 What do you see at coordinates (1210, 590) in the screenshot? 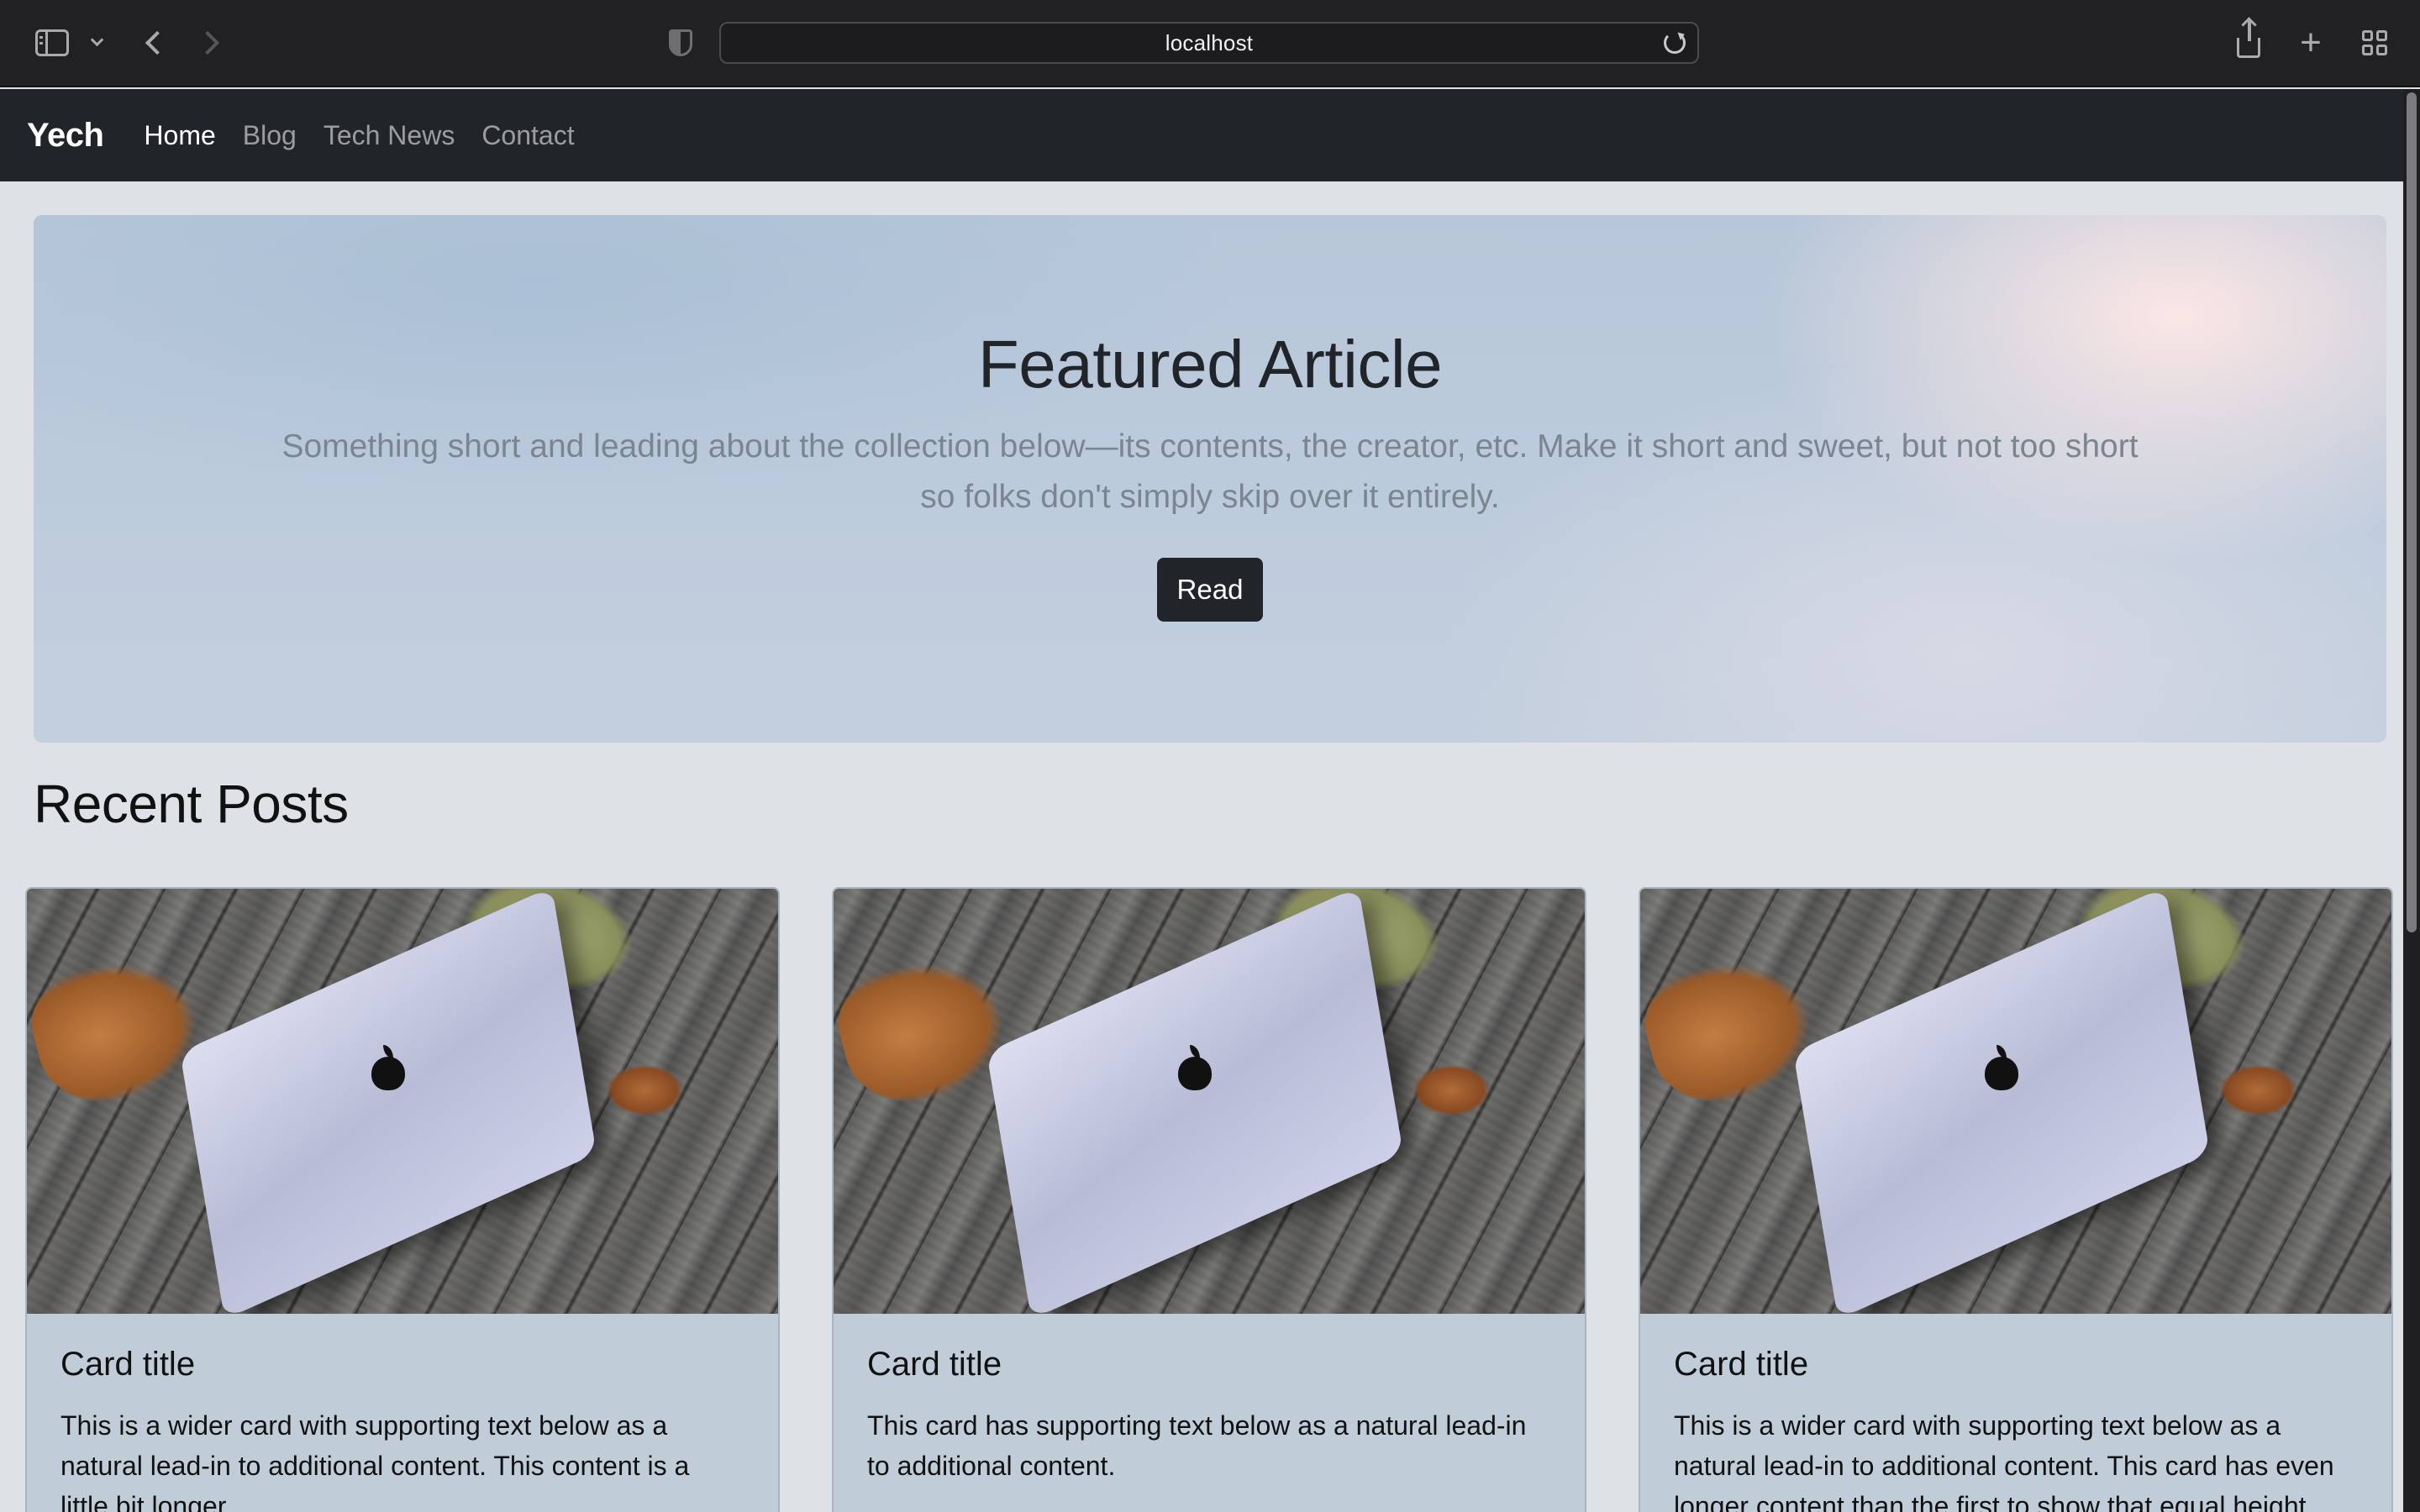
I see `read-button: Read` at bounding box center [1210, 590].